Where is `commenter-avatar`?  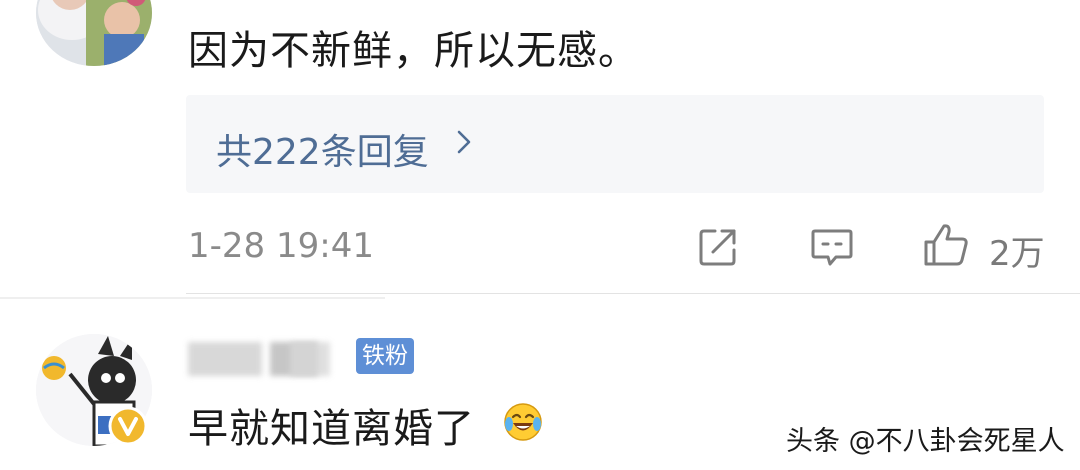
commenter-avatar is located at coordinates (94, 33).